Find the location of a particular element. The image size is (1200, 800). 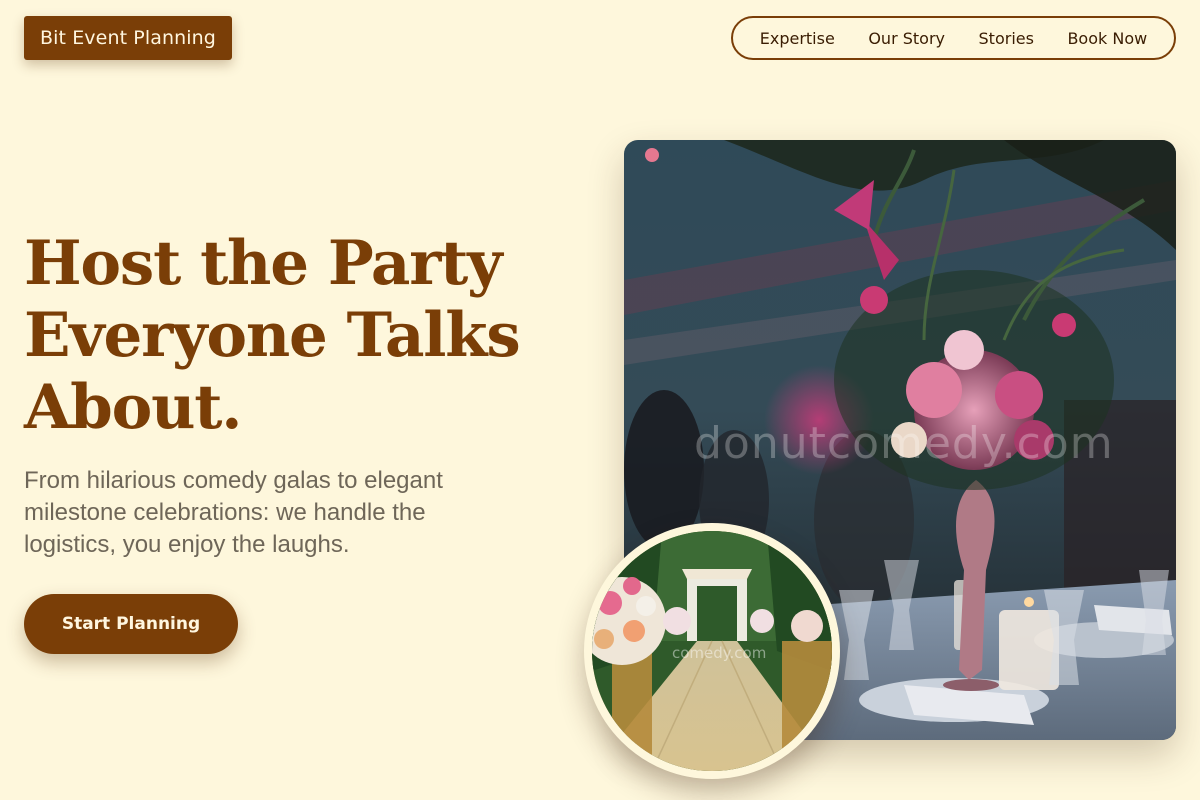

main-photo-watermark: donutcomedy.com is located at coordinates (904, 443).